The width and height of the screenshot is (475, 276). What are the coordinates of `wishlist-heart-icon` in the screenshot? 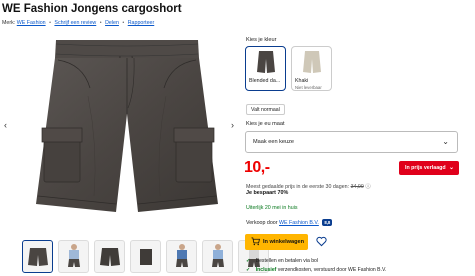 It's located at (321, 241).